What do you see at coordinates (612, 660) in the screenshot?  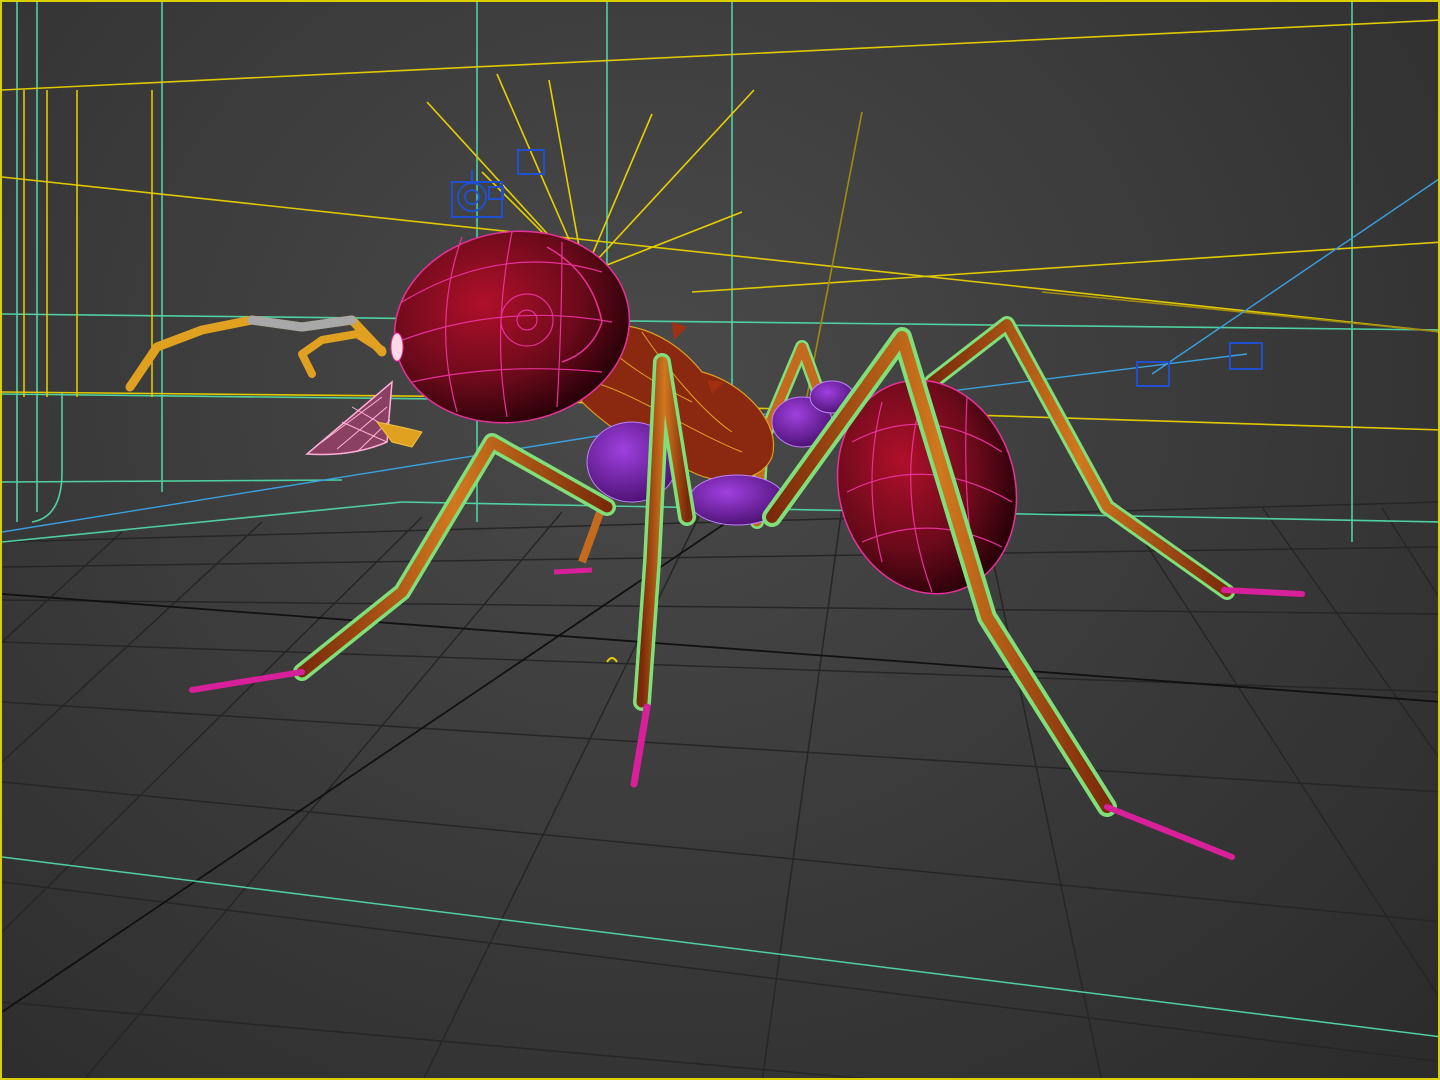 I see `pivot-marker` at bounding box center [612, 660].